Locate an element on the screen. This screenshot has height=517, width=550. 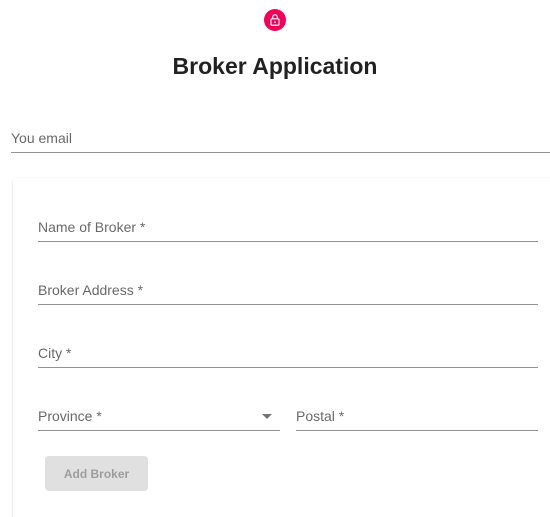
lock-icon is located at coordinates (275, 20).